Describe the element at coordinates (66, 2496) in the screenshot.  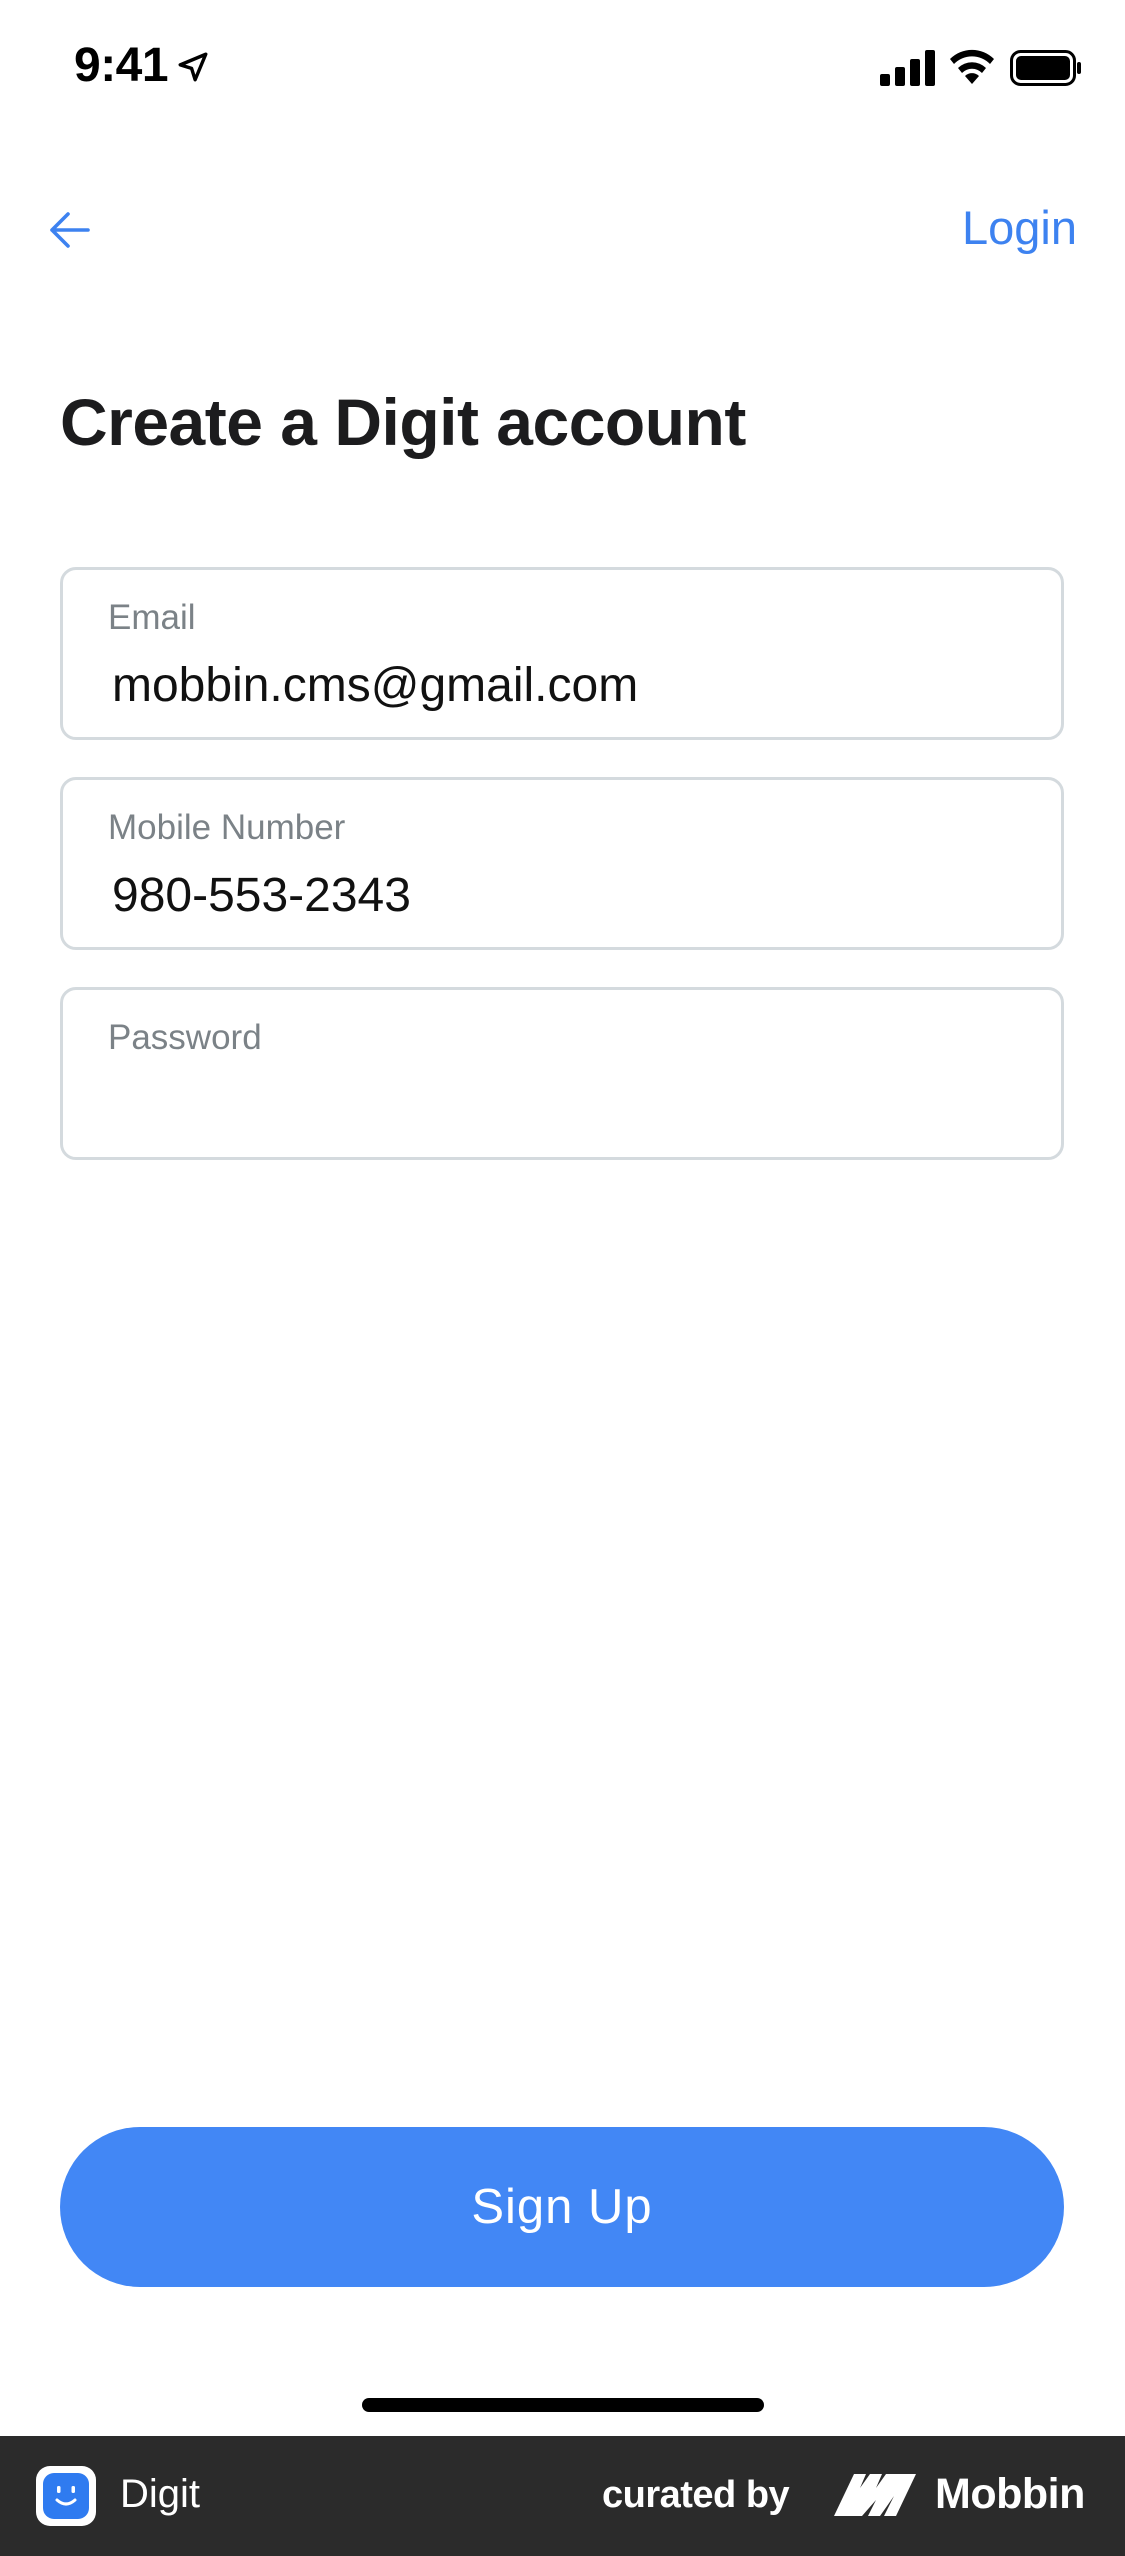
I see `digit-app-logo` at that location.